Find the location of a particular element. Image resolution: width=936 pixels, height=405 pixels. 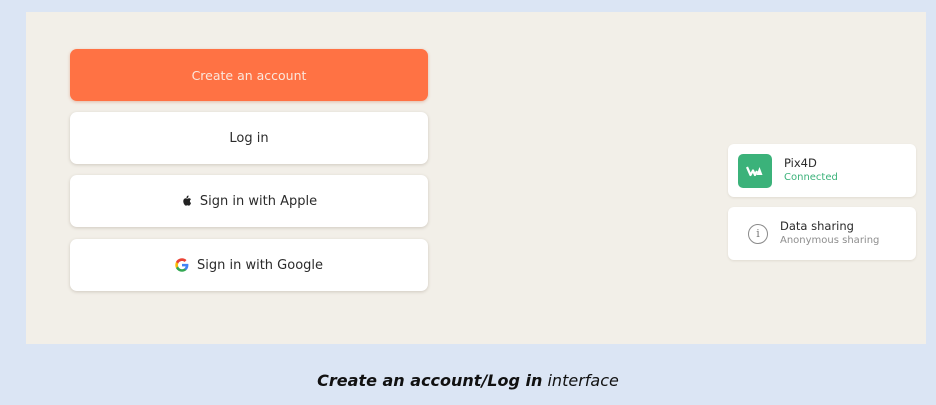

caption-emphasis: Create an account/Log in is located at coordinates (430, 380).